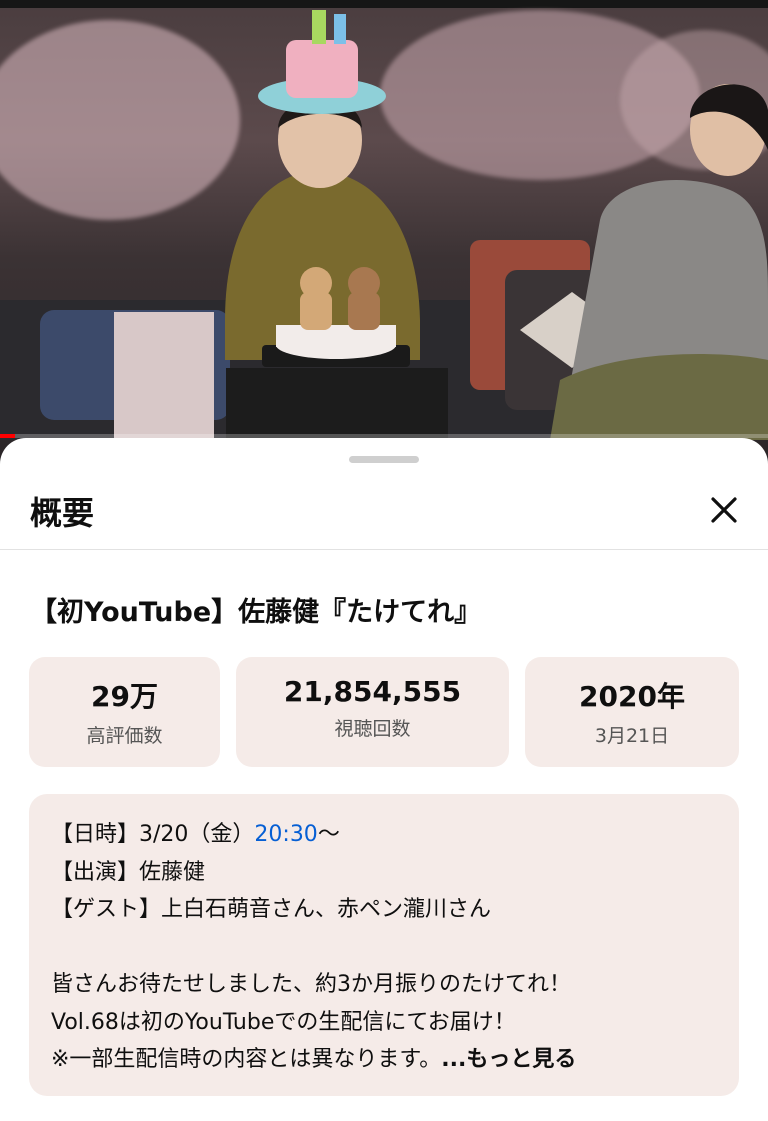  What do you see at coordinates (256, 612) in the screenshot?
I see `video-title: 【初YouTube】佐藤健『たけてれ』` at bounding box center [256, 612].